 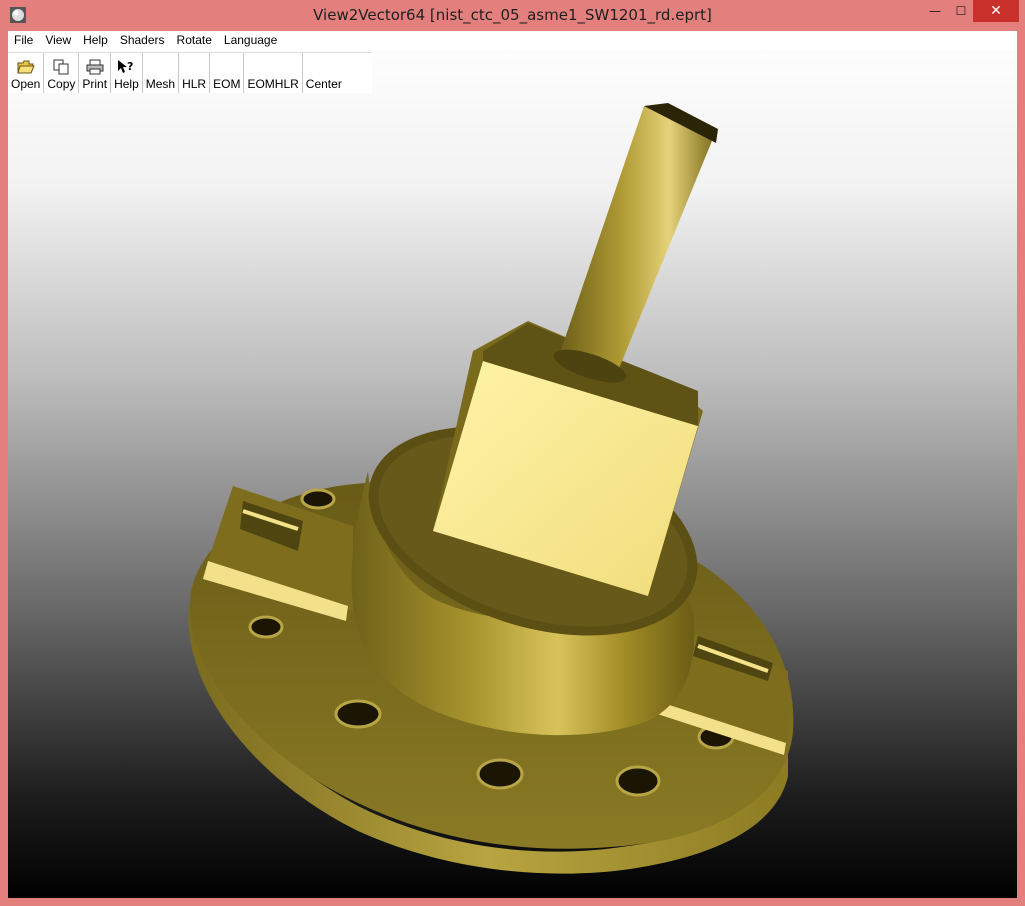 What do you see at coordinates (961, 11) in the screenshot?
I see `maximize-button: ☐` at bounding box center [961, 11].